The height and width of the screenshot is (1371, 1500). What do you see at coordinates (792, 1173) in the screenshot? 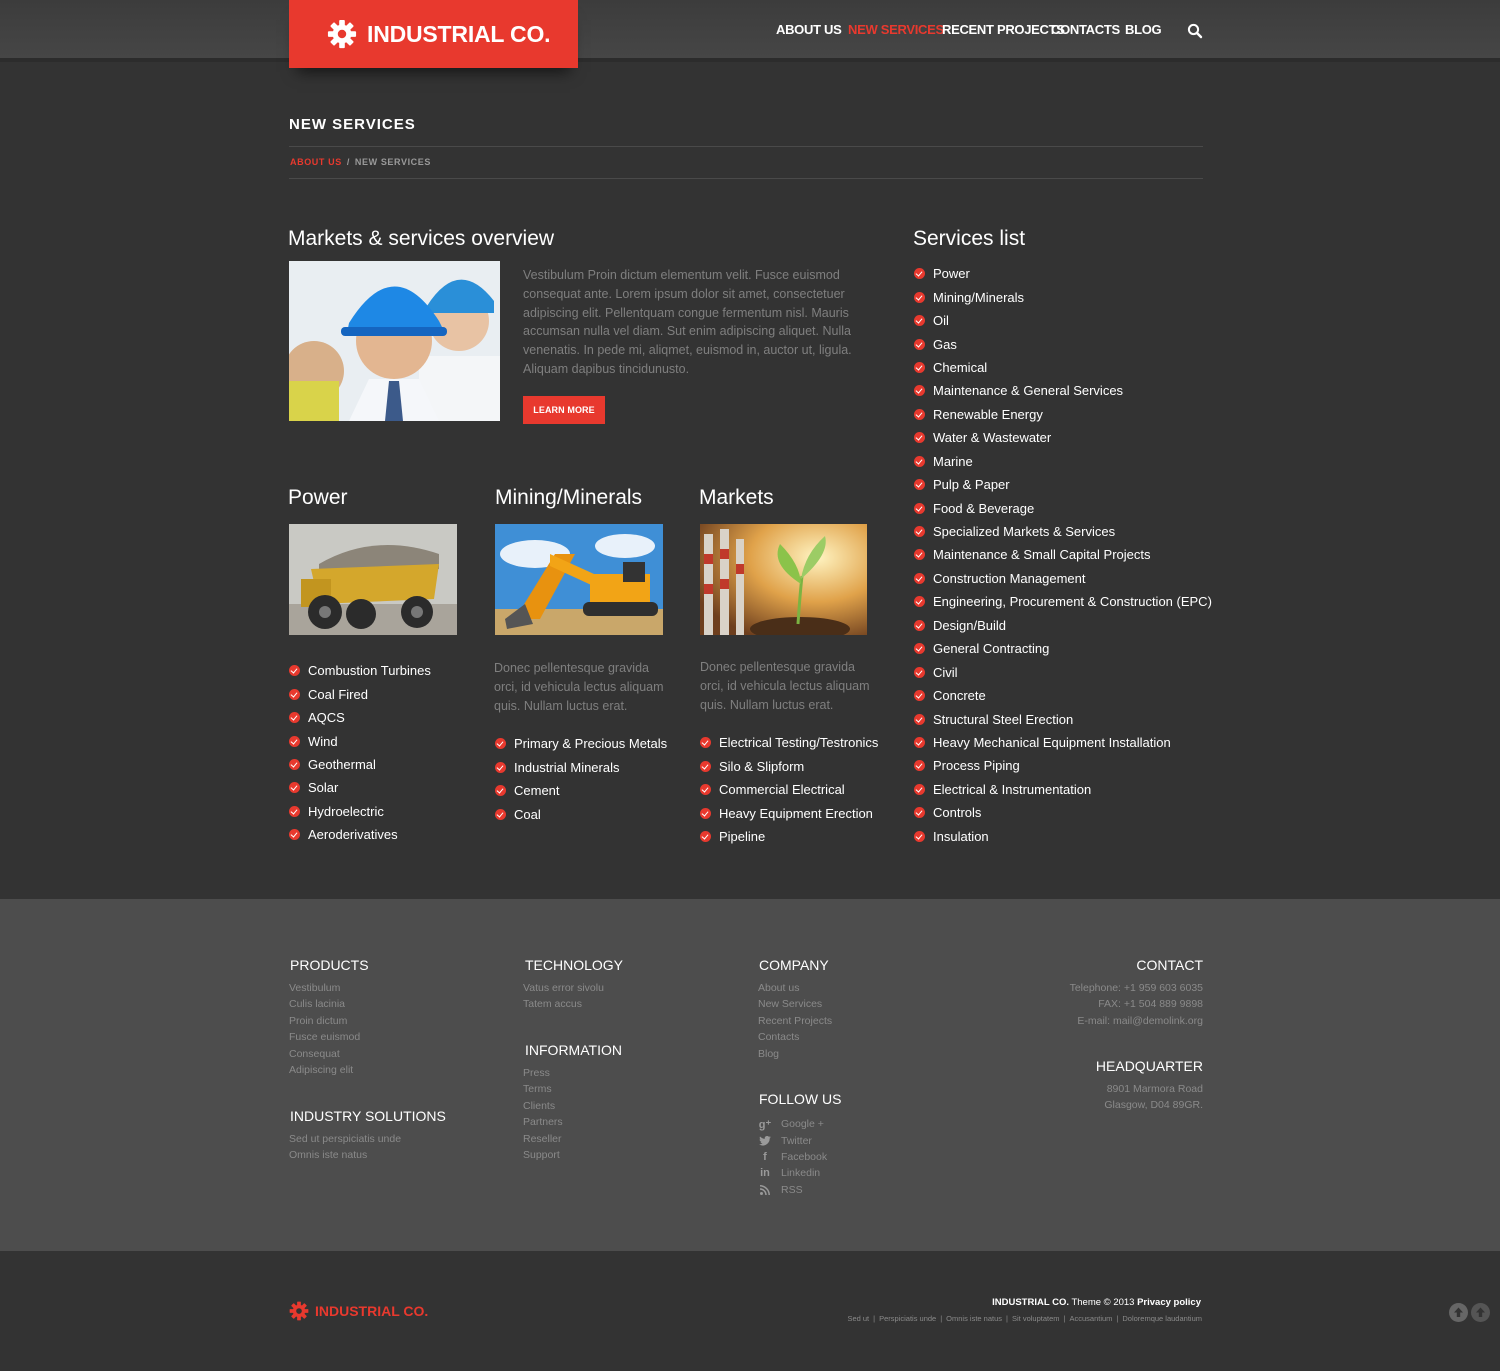
I see `social-linkedin: in Linkedin` at bounding box center [792, 1173].